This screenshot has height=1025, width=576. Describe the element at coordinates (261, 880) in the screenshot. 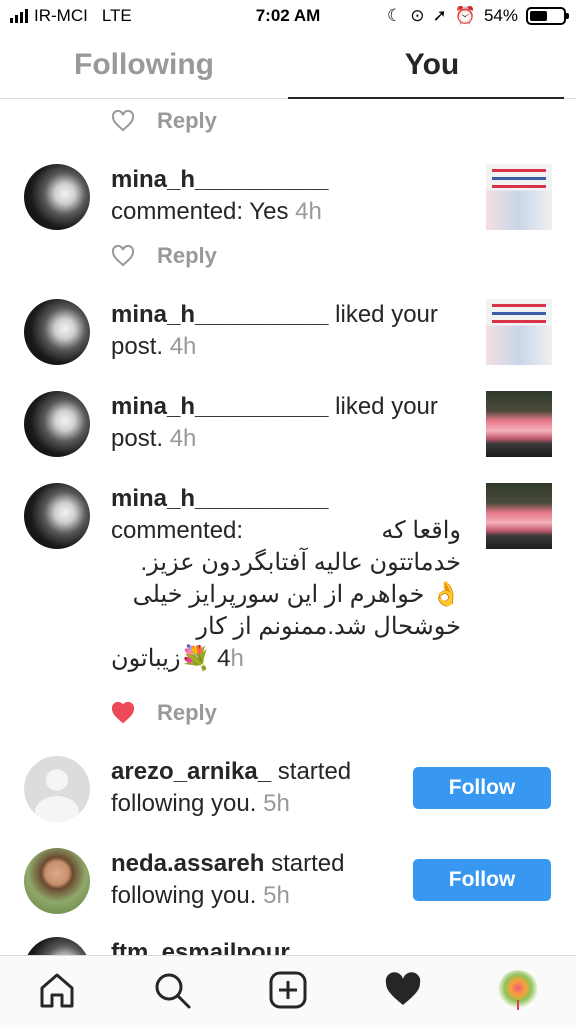

I see `notification-text: neda.assareh started following you. 5h` at that location.